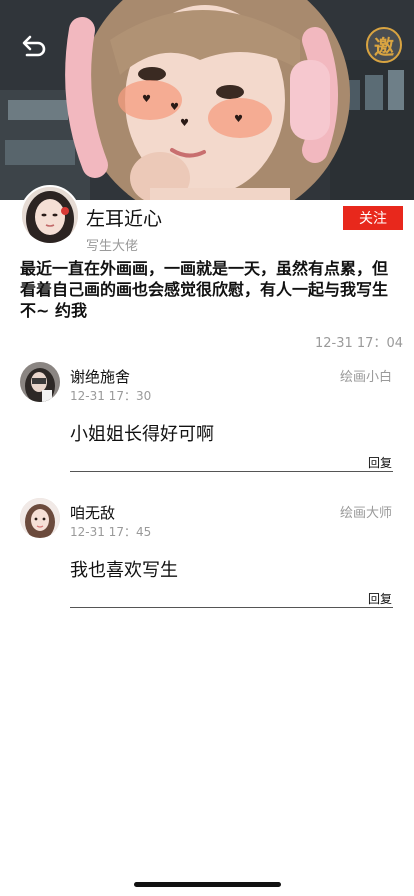 This screenshot has width=414, height=896. What do you see at coordinates (100, 376) in the screenshot?
I see `commenter-name: 谢绝施舍` at bounding box center [100, 376].